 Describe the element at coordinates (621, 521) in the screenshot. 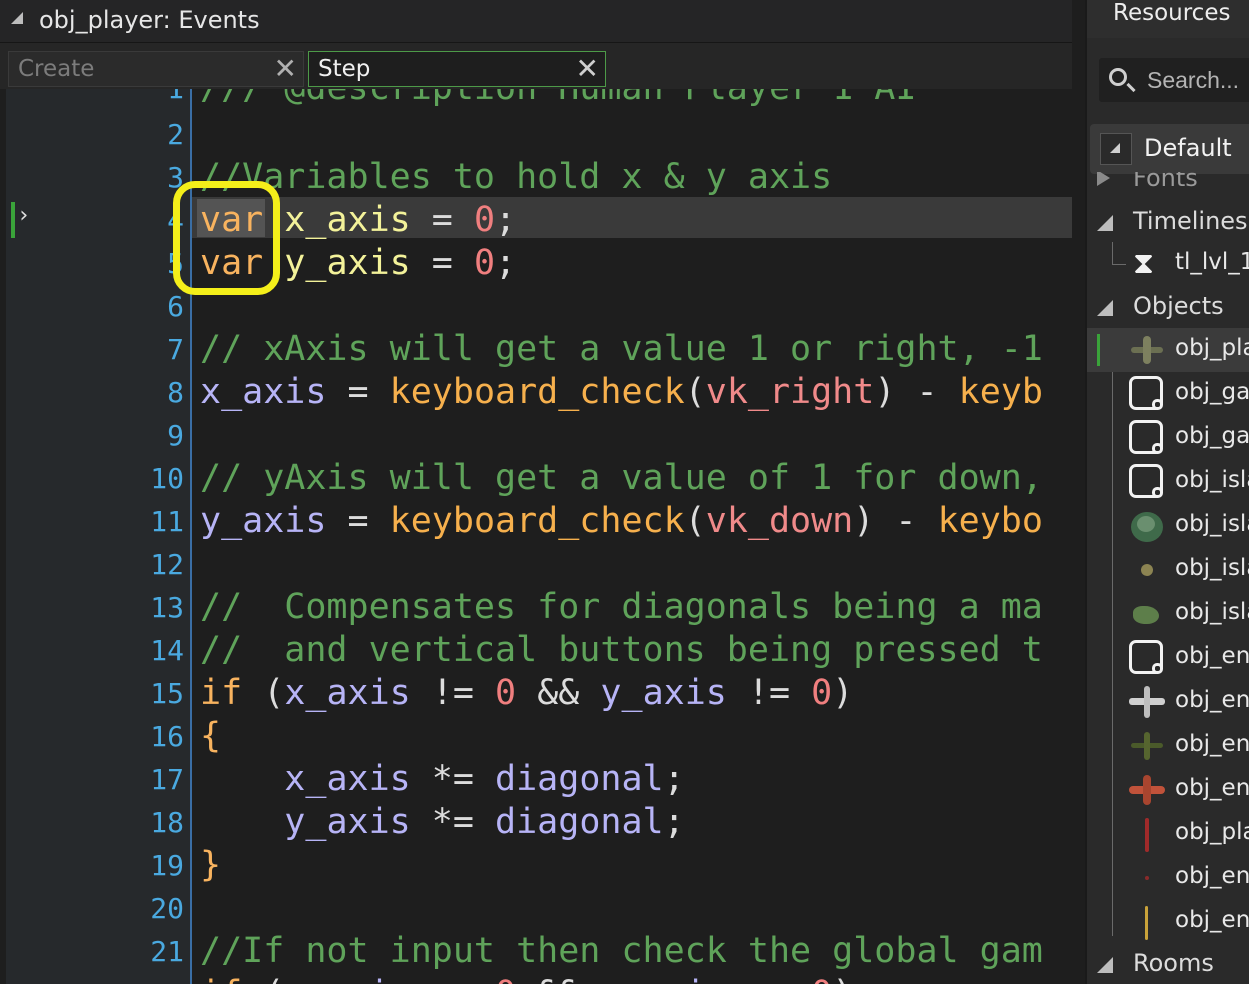

I see `code-line: y_axis = keyboard_check(vk_down) - keybo` at that location.